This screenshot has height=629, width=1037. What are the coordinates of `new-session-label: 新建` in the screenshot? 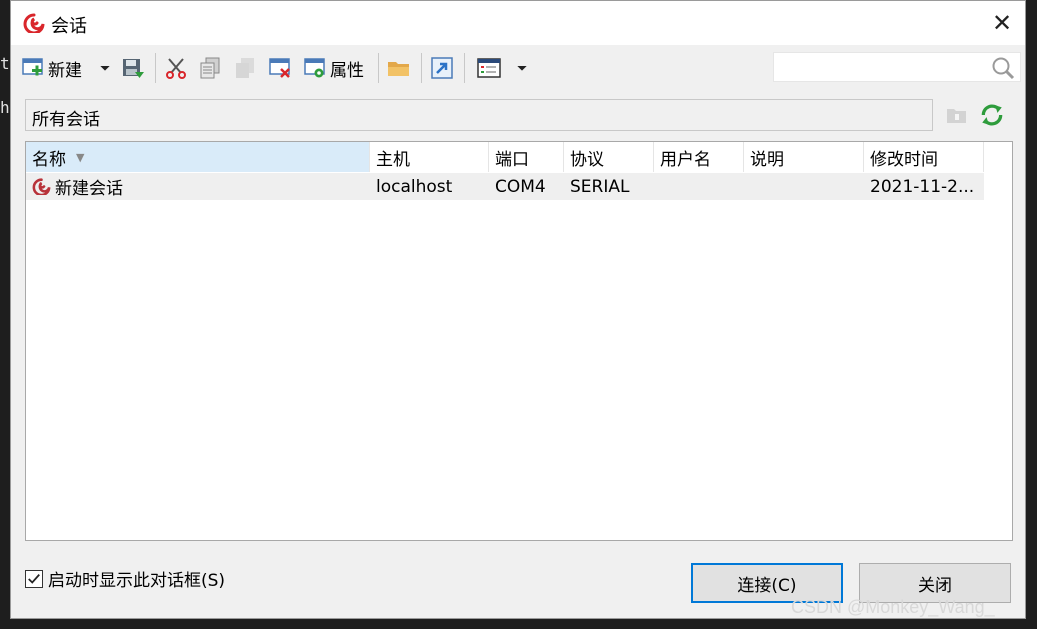 It's located at (65, 70).